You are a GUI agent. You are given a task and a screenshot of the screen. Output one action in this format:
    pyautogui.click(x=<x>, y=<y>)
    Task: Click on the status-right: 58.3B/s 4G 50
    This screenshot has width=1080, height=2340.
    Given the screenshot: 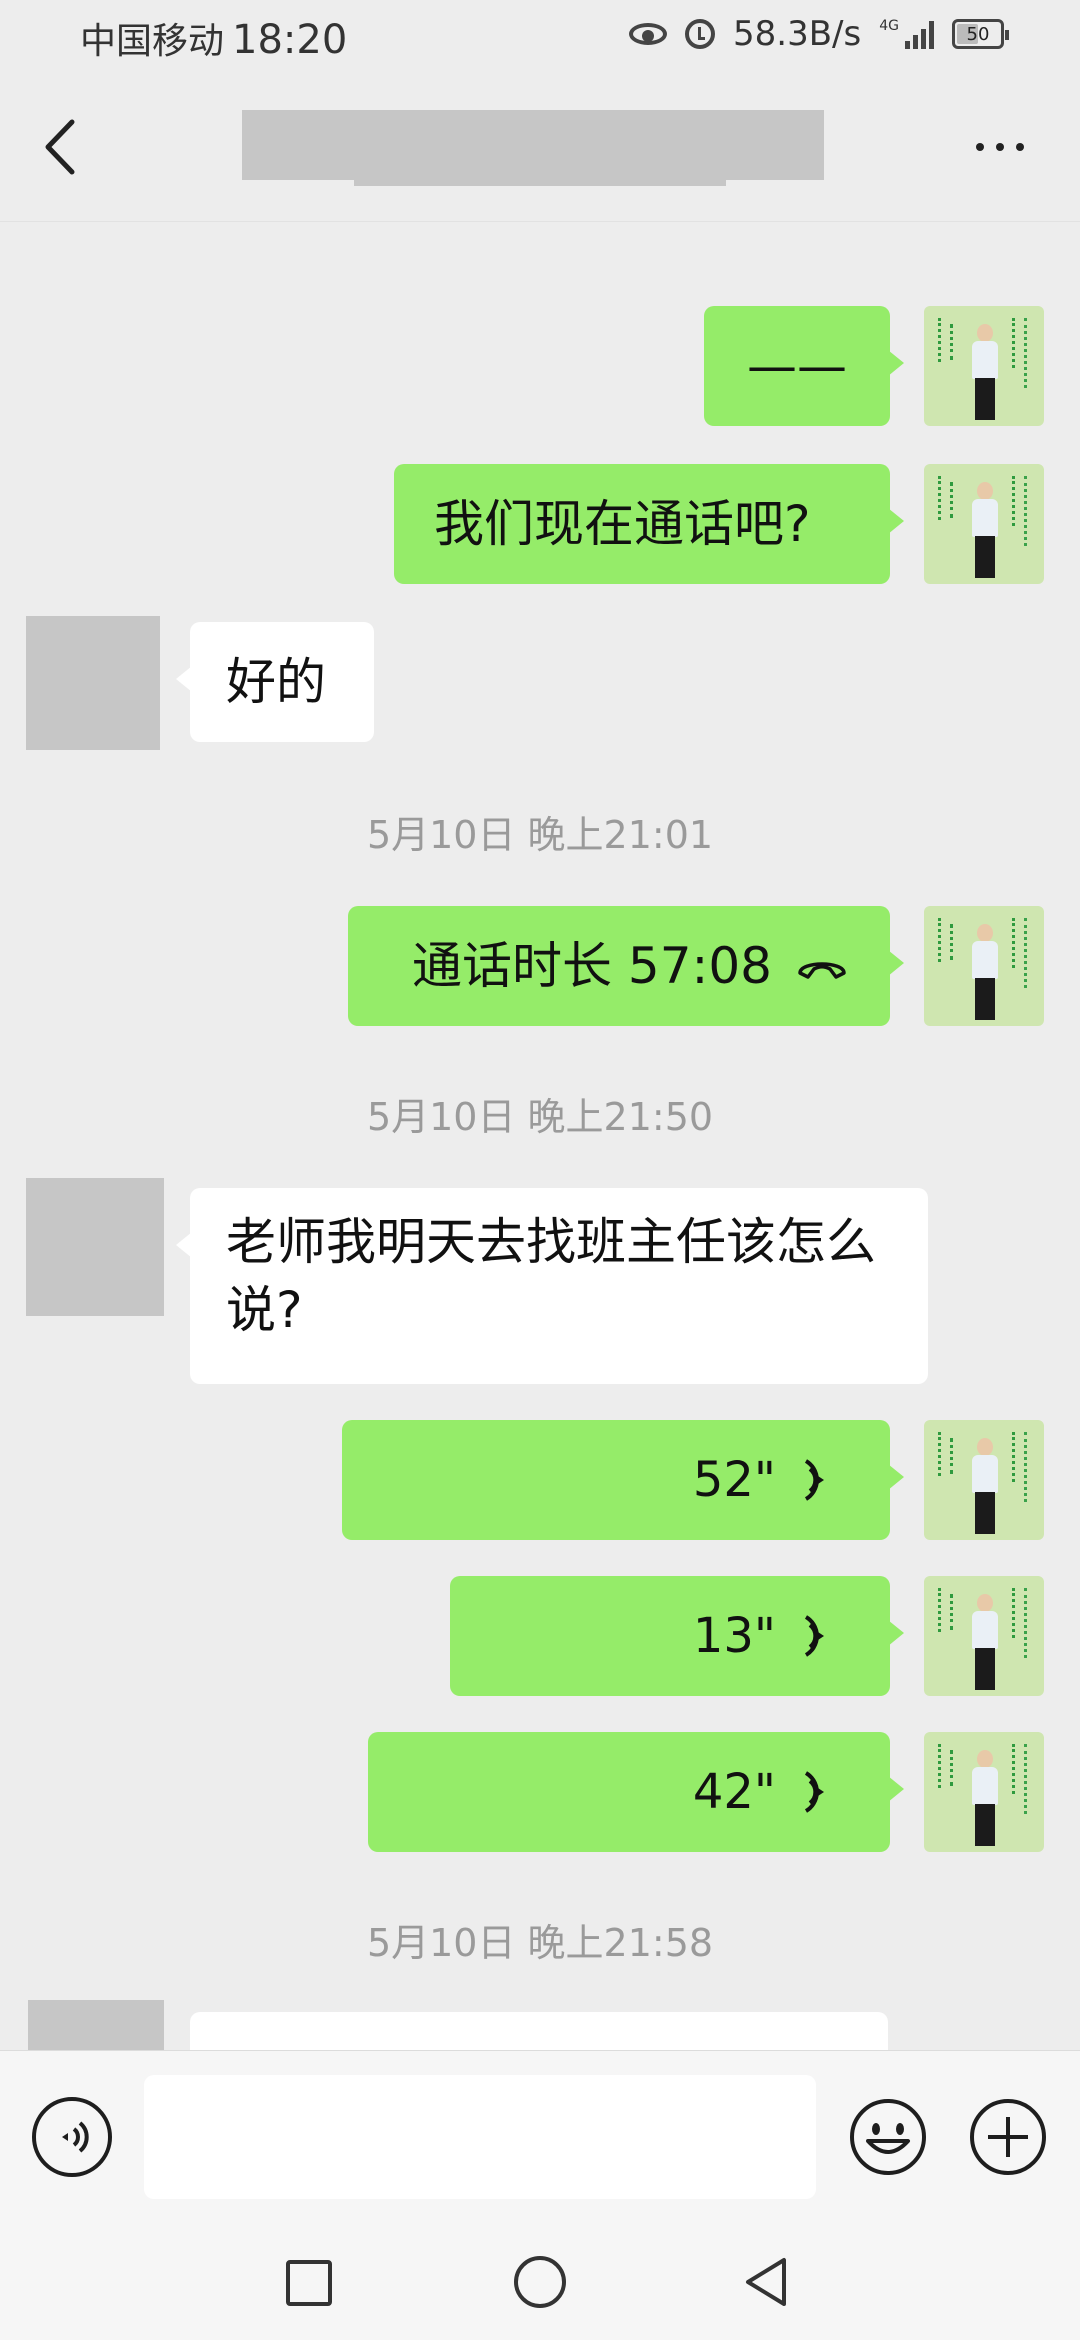 What is the action you would take?
    pyautogui.click(x=819, y=34)
    